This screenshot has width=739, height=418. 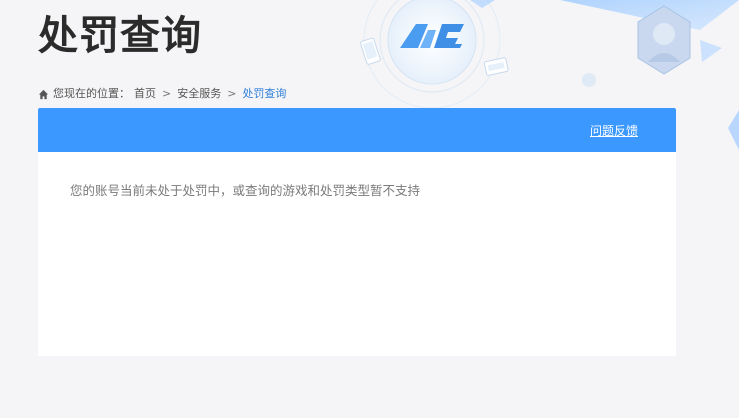 What do you see at coordinates (91, 93) in the screenshot?
I see `breadcrumb-prefix: 您现在的位置：` at bounding box center [91, 93].